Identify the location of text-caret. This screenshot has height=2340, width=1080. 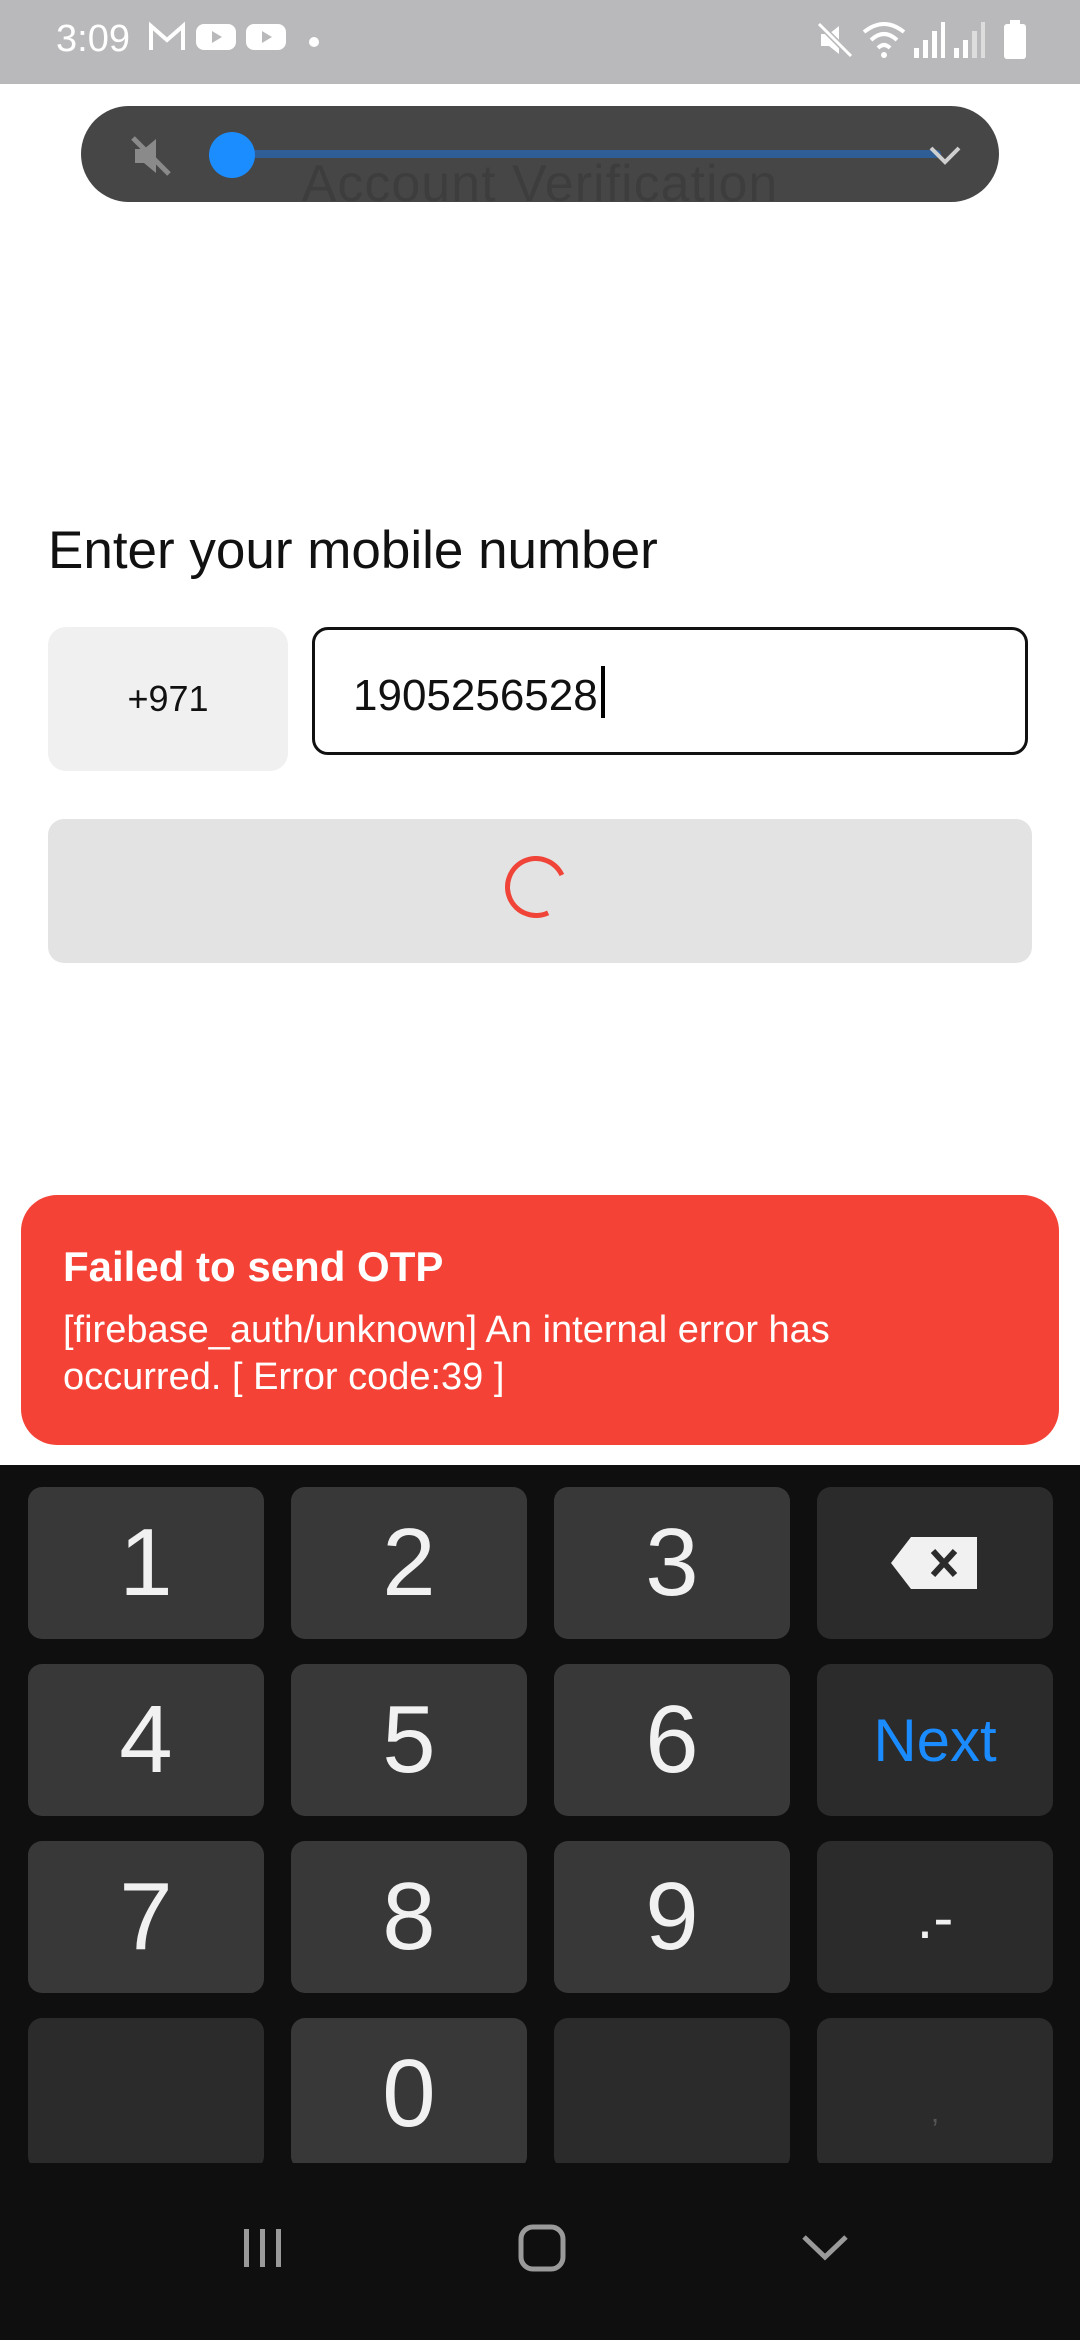
(602, 692).